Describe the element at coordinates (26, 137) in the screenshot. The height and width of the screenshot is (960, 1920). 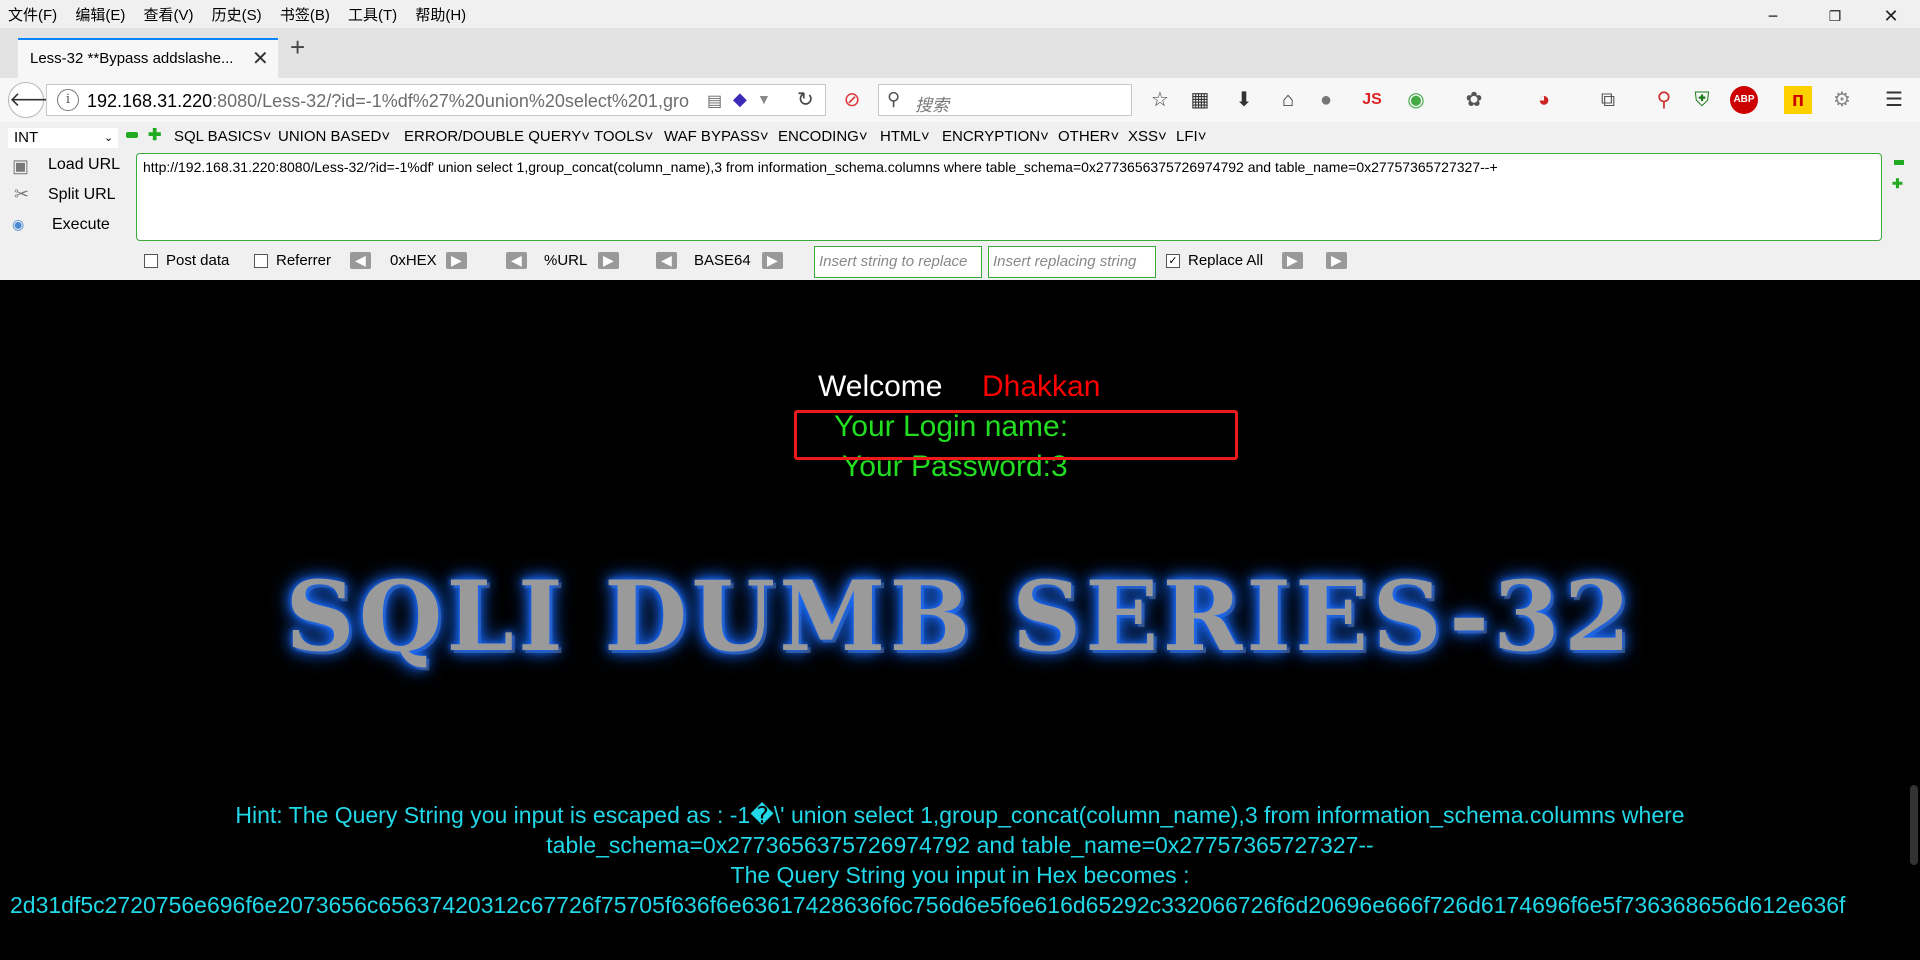
I see `type-select-value: INT` at that location.